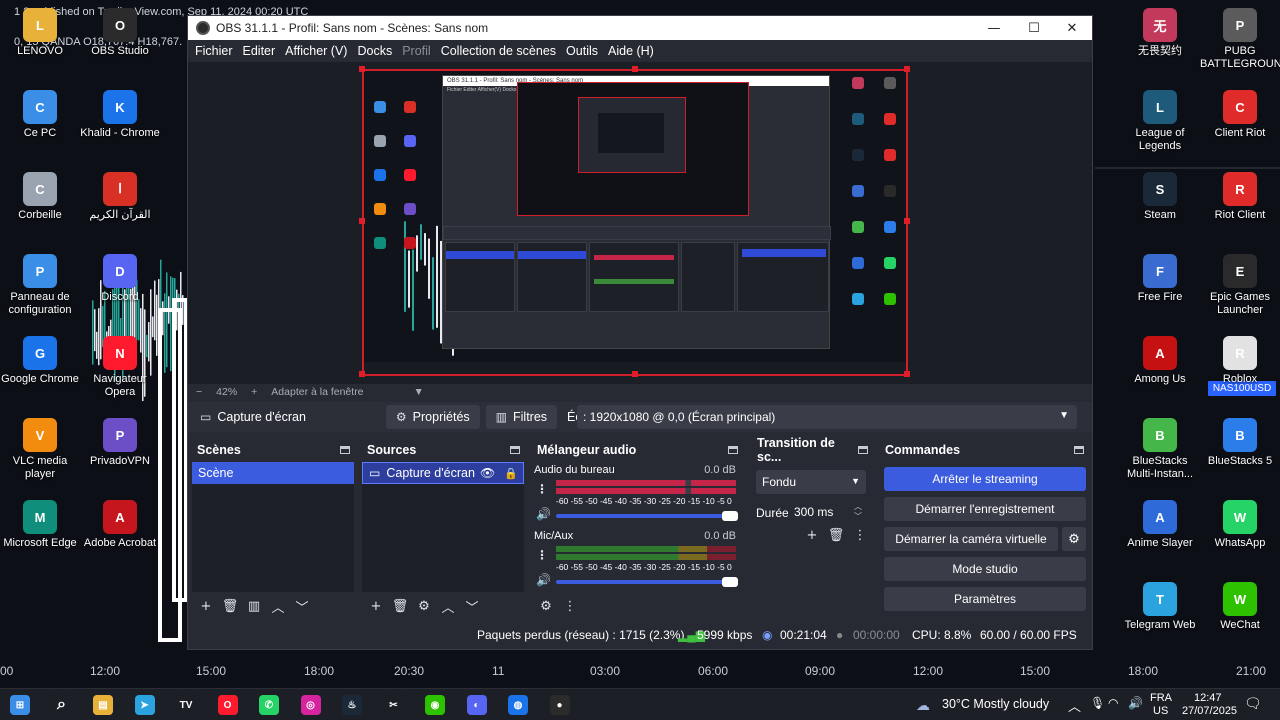 The width and height of the screenshot is (1280, 720). Describe the element at coordinates (1209, 711) in the screenshot. I see `clock-date: 27/07/2025` at that location.